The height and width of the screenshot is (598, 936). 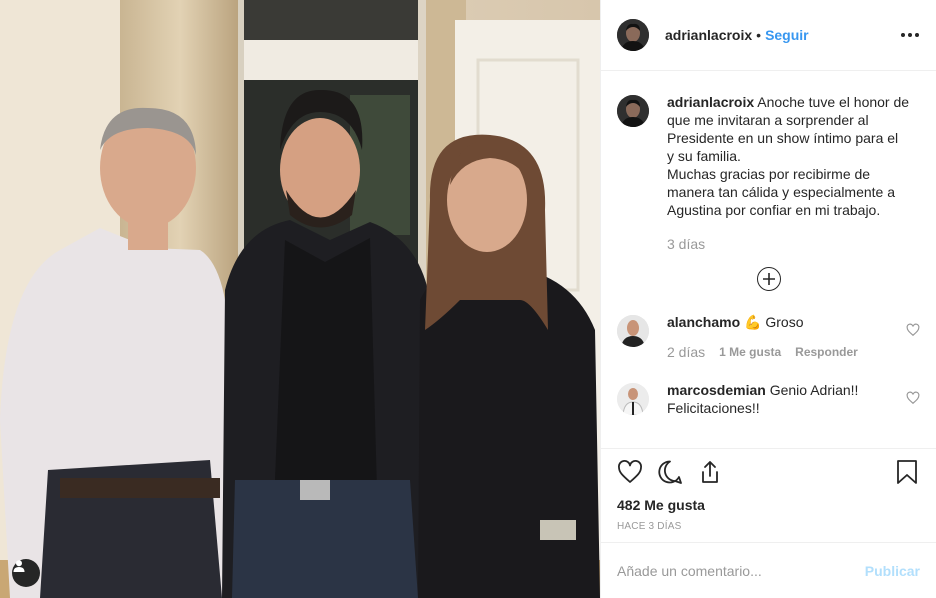 What do you see at coordinates (768, 120) in the screenshot?
I see `caption-line: que me invitaran a sorprender al` at bounding box center [768, 120].